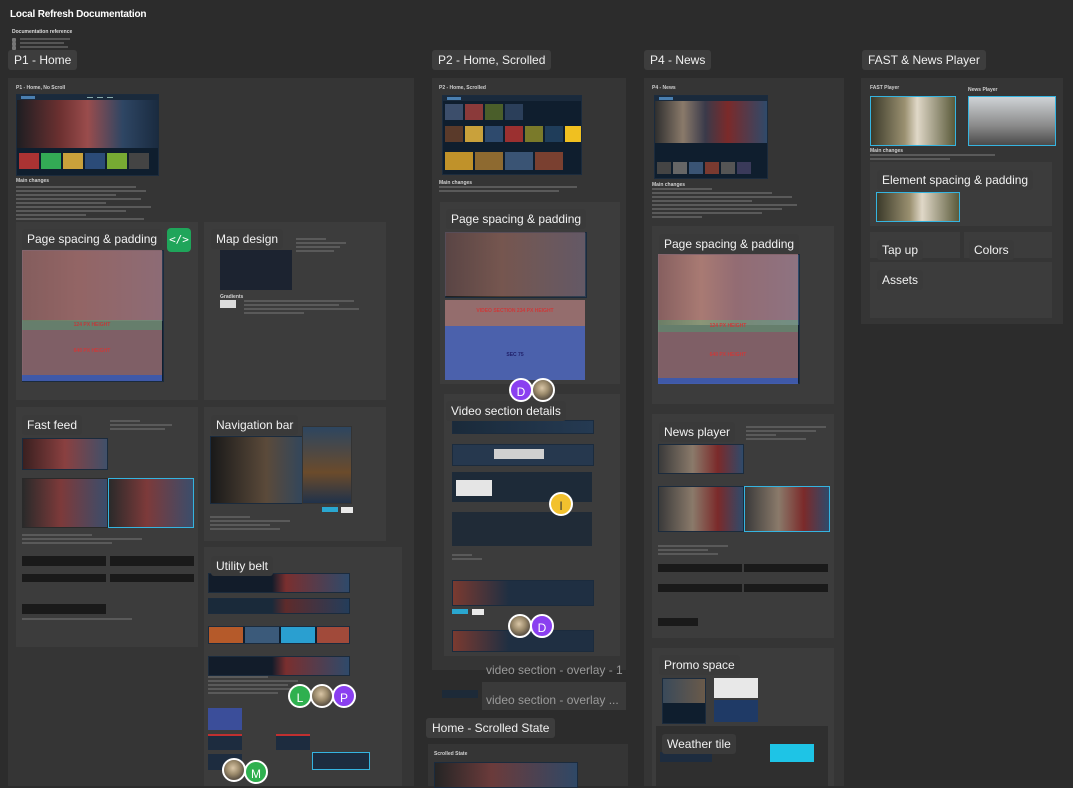 Image resolution: width=1073 pixels, height=788 pixels. I want to click on news-player-title: News Player, so click(983, 90).